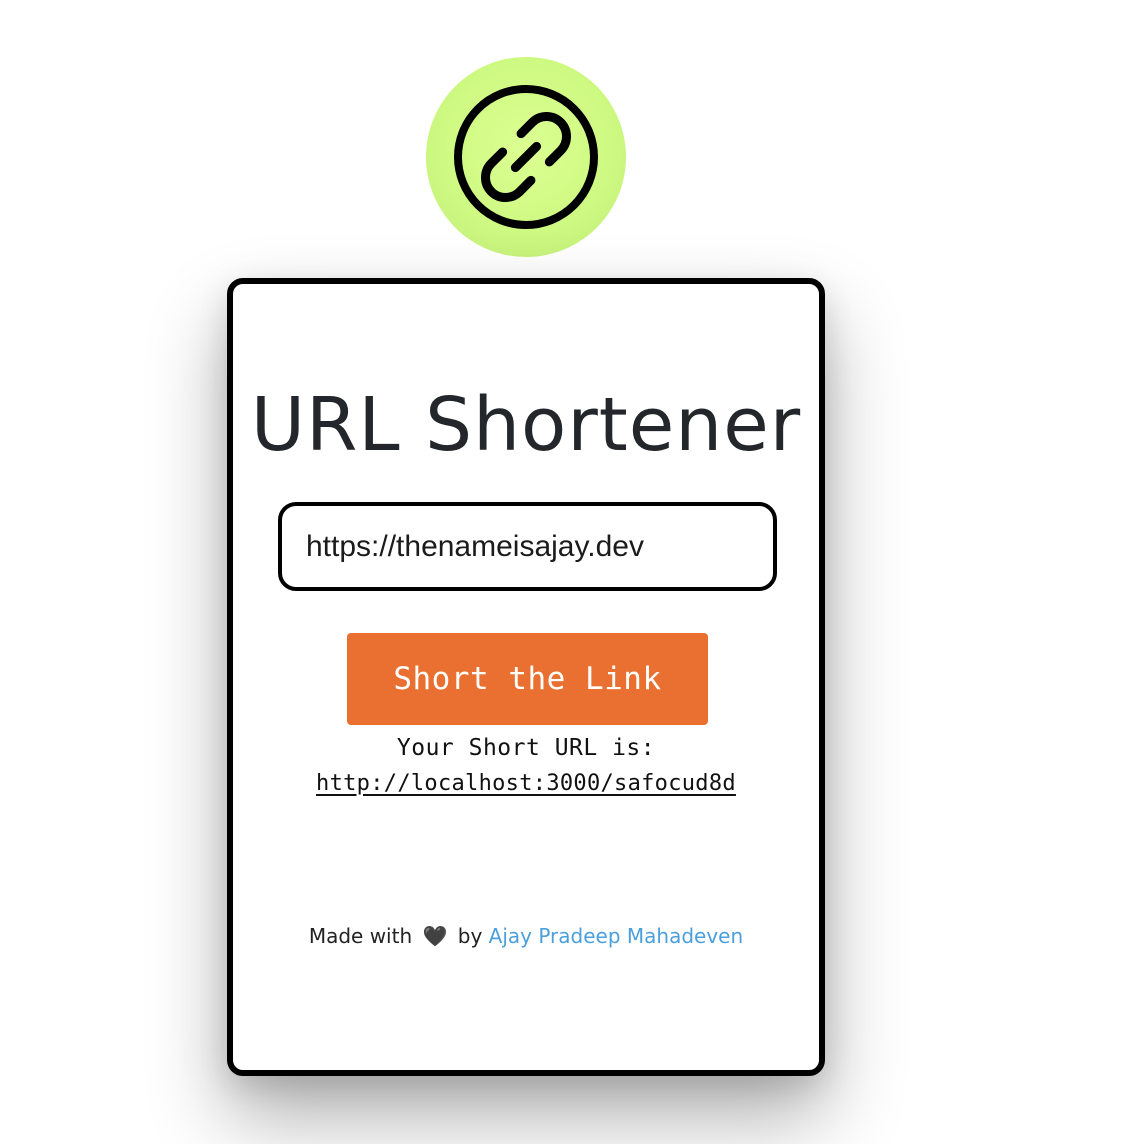 This screenshot has width=1128, height=1144. I want to click on result-link-container: http://localhost:3000/safocud8d, so click(526, 783).